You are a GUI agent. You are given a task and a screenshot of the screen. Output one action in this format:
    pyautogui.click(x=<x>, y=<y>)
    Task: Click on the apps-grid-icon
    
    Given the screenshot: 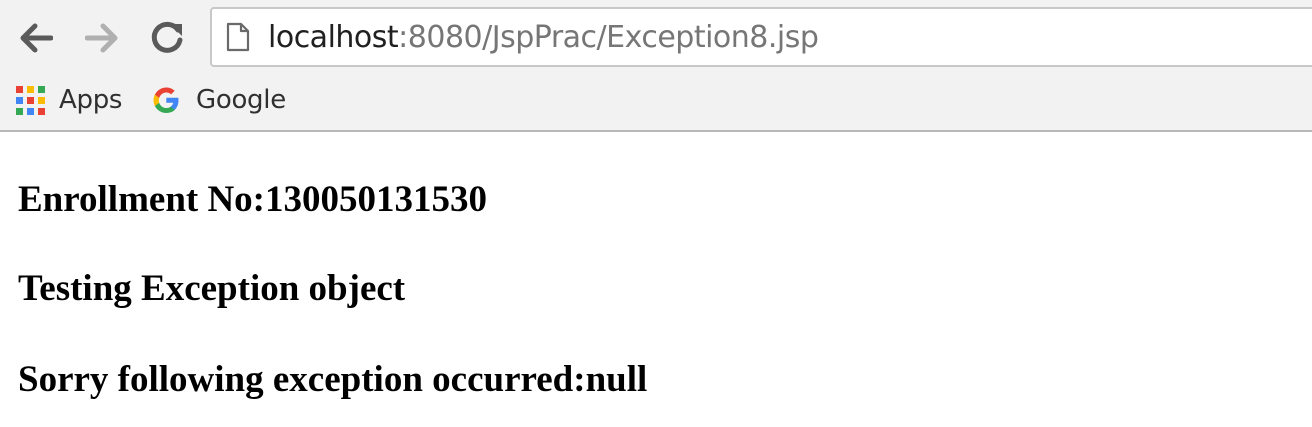 What is the action you would take?
    pyautogui.click(x=30, y=100)
    